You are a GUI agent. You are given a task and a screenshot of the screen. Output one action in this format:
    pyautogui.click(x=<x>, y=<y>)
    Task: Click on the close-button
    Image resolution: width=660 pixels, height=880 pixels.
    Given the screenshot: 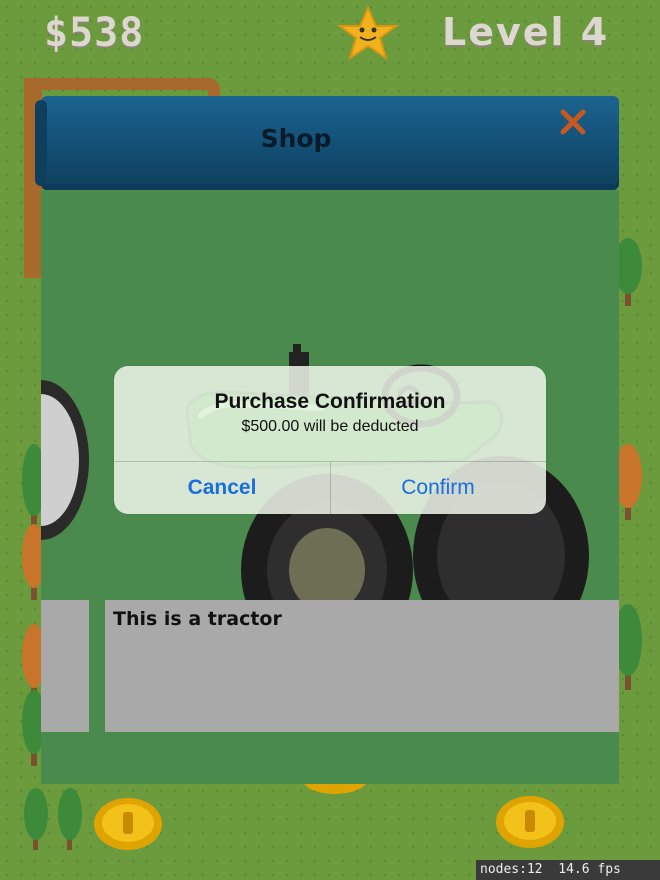 What is the action you would take?
    pyautogui.click(x=573, y=122)
    